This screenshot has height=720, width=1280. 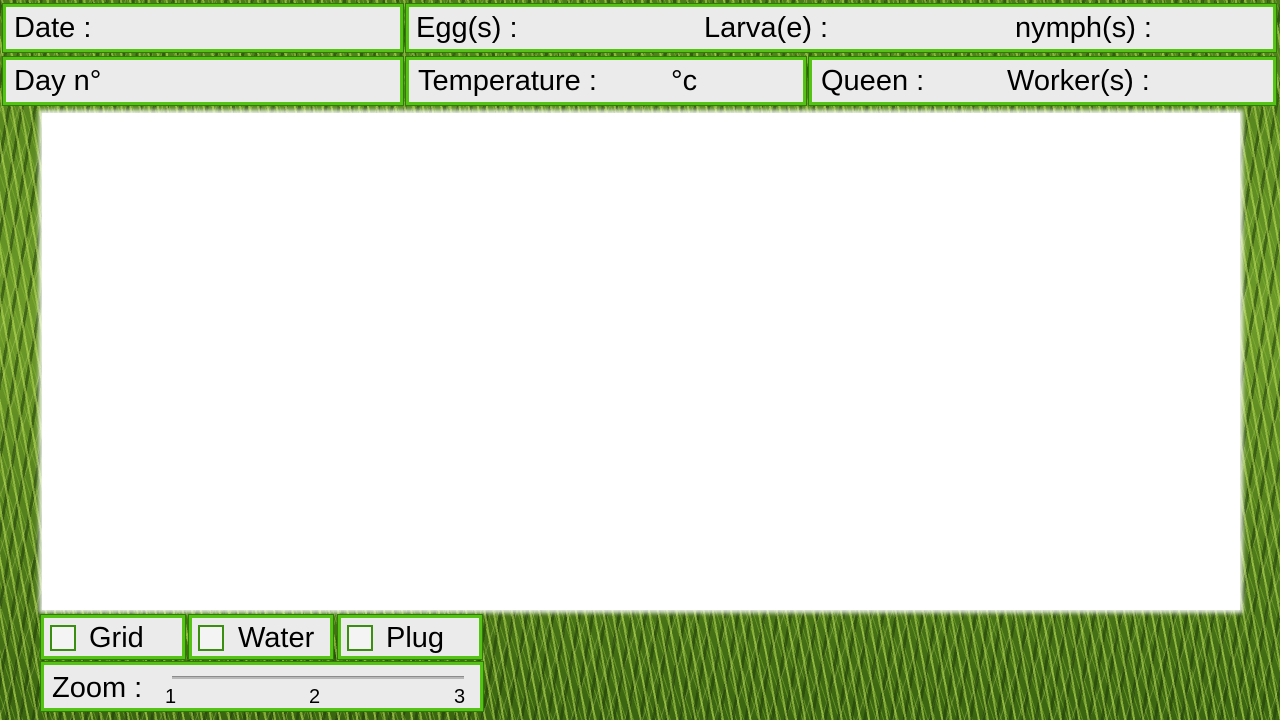 I want to click on zoom-slider, so click(x=318, y=677).